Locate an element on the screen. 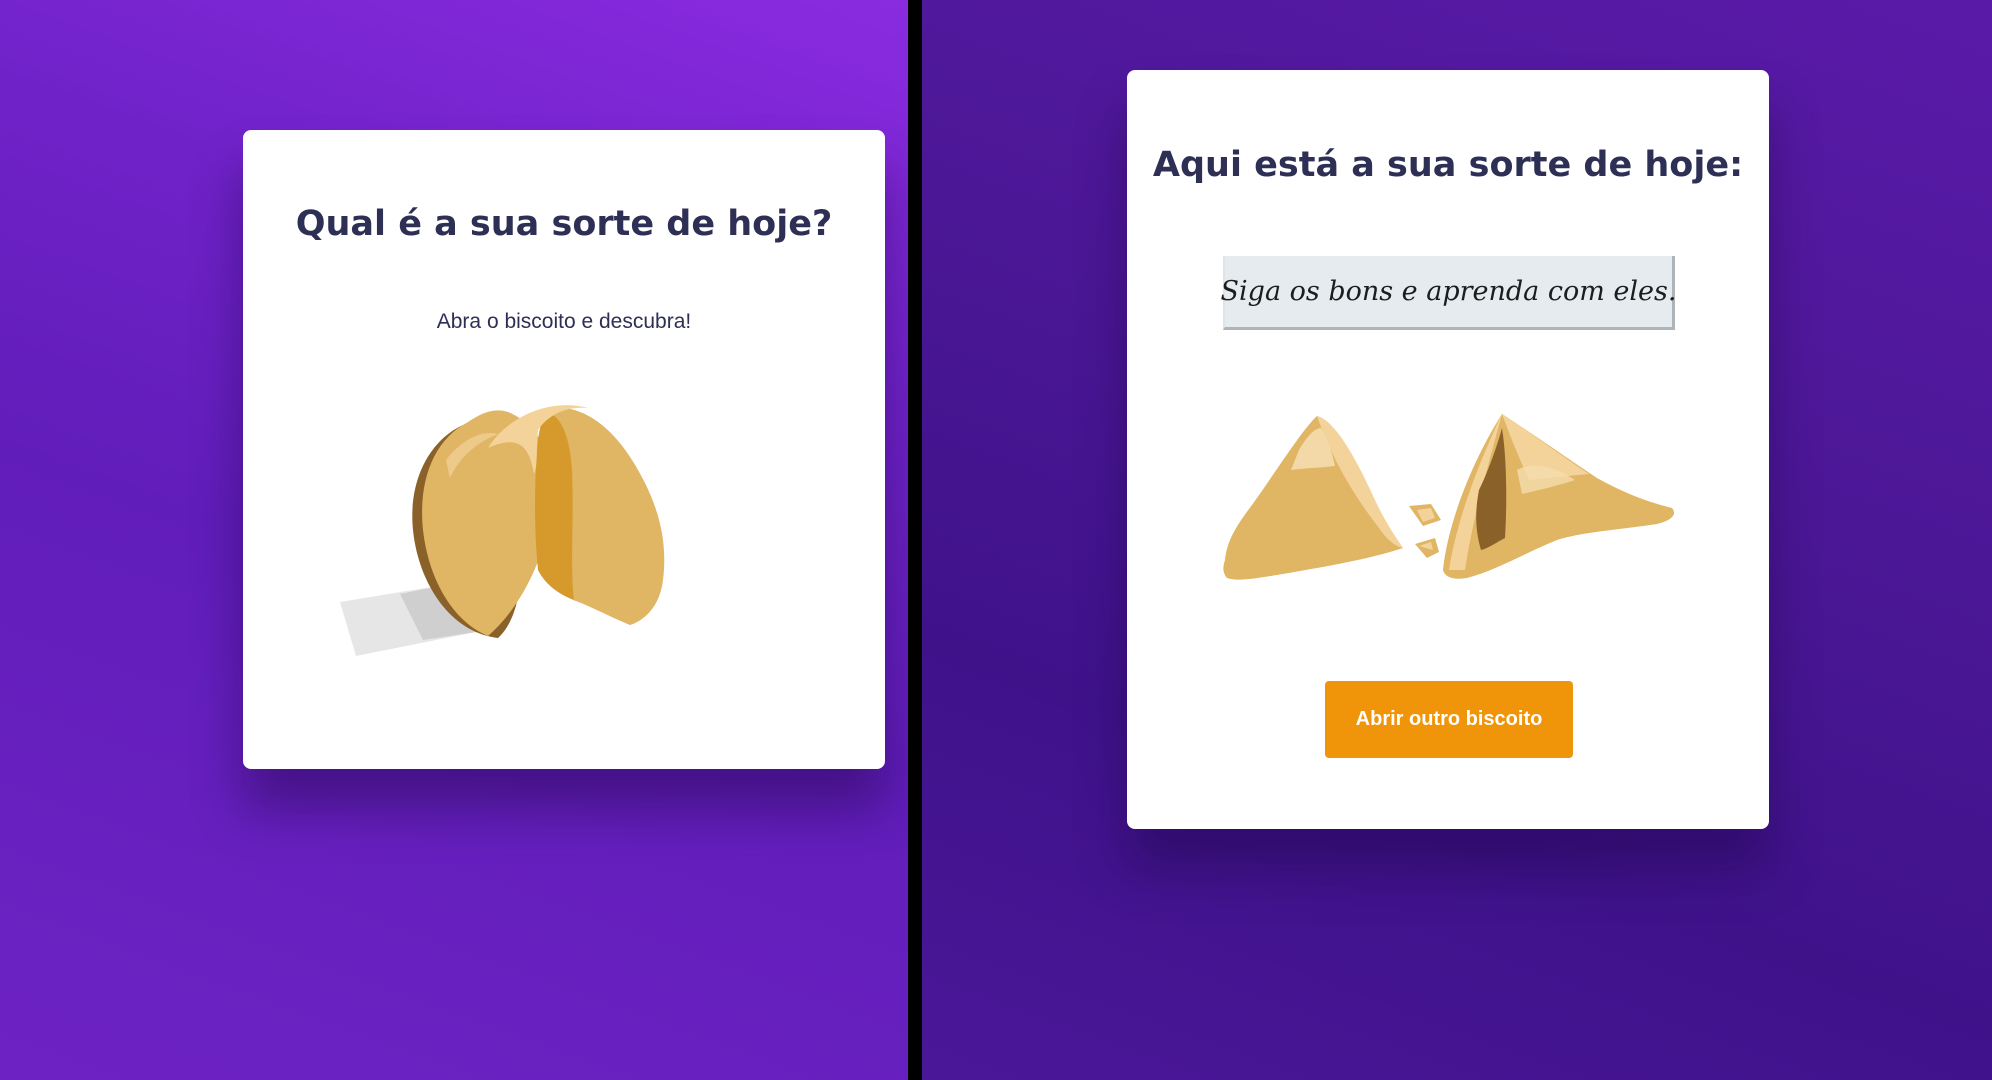 Image resolution: width=1992 pixels, height=1080 pixels. card-title: Aqui está a sua sorte de hoje: is located at coordinates (1448, 165).